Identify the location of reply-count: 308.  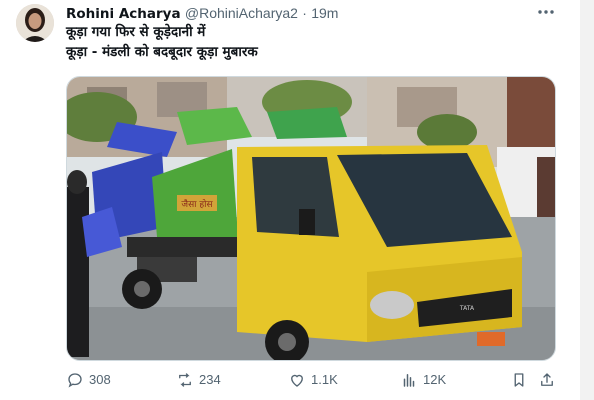
(100, 379).